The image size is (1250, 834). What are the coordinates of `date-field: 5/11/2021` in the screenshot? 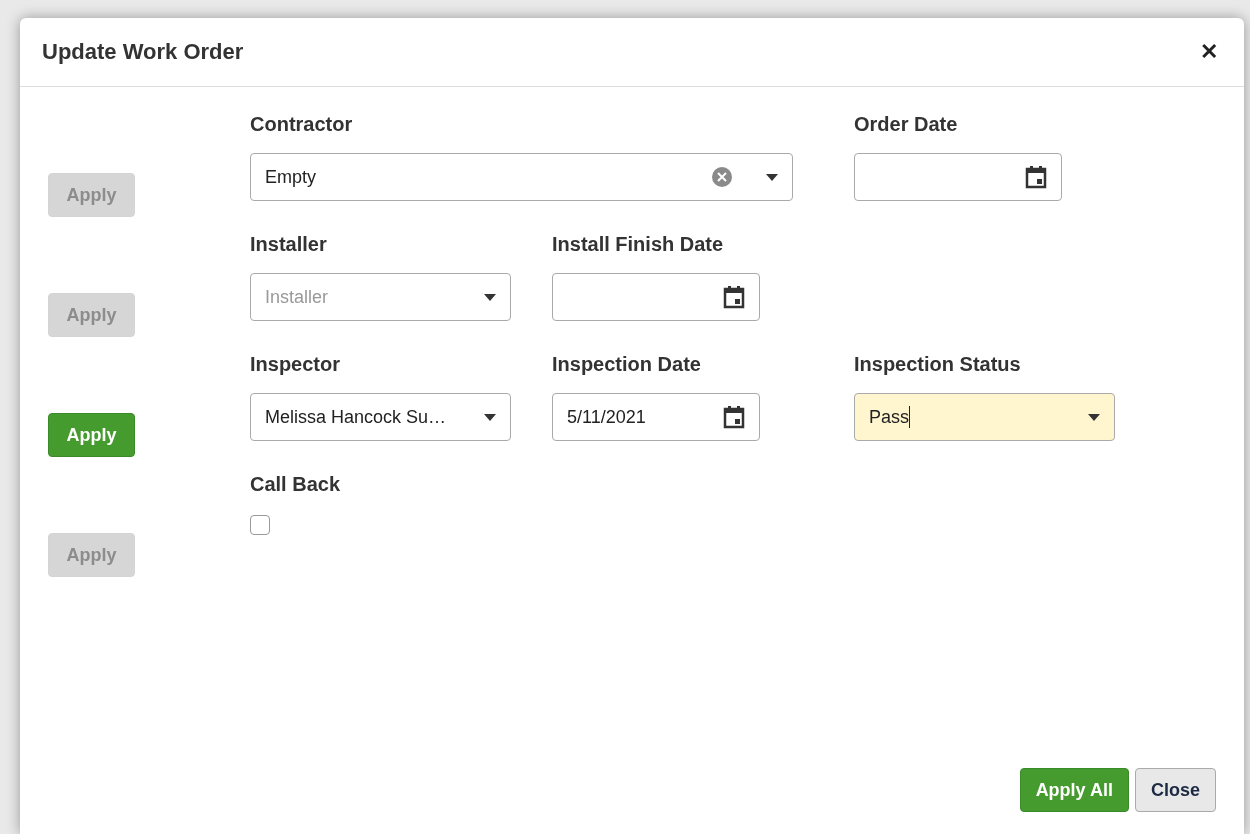 It's located at (656, 417).